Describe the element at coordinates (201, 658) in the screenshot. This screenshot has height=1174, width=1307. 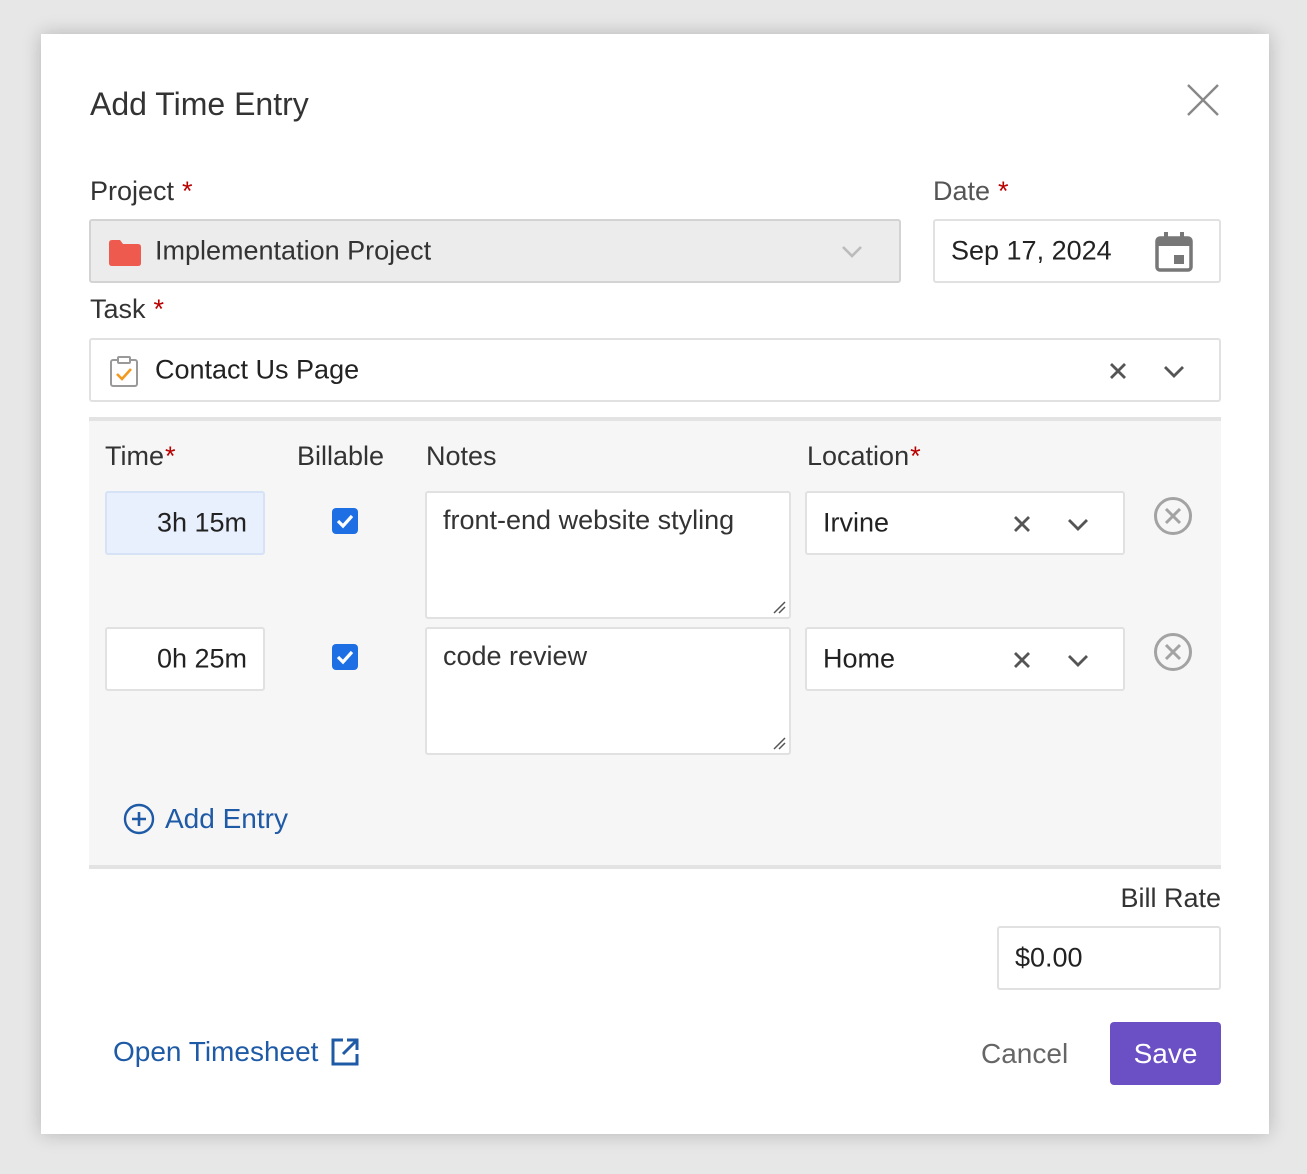
I see `time-value: 0h 25m` at that location.